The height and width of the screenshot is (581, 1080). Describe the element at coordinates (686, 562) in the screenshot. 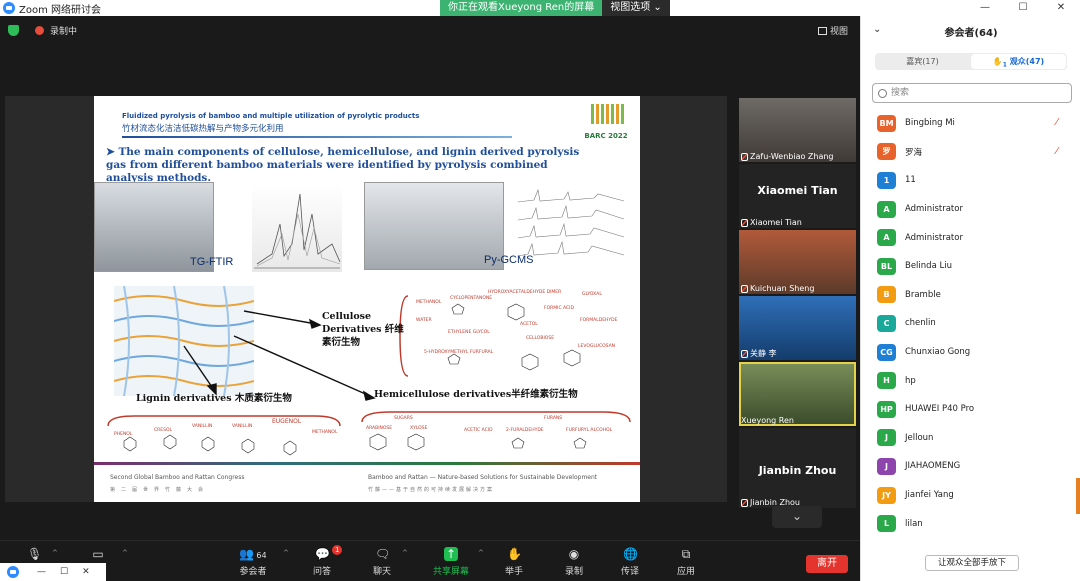

I see `apps-button: ⧉ 应用` at that location.